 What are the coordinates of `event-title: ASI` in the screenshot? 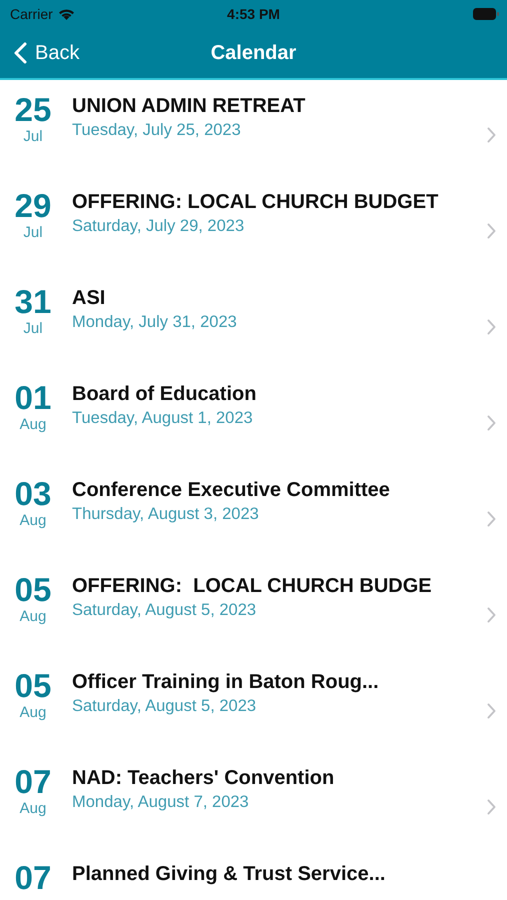 It's located at (89, 298).